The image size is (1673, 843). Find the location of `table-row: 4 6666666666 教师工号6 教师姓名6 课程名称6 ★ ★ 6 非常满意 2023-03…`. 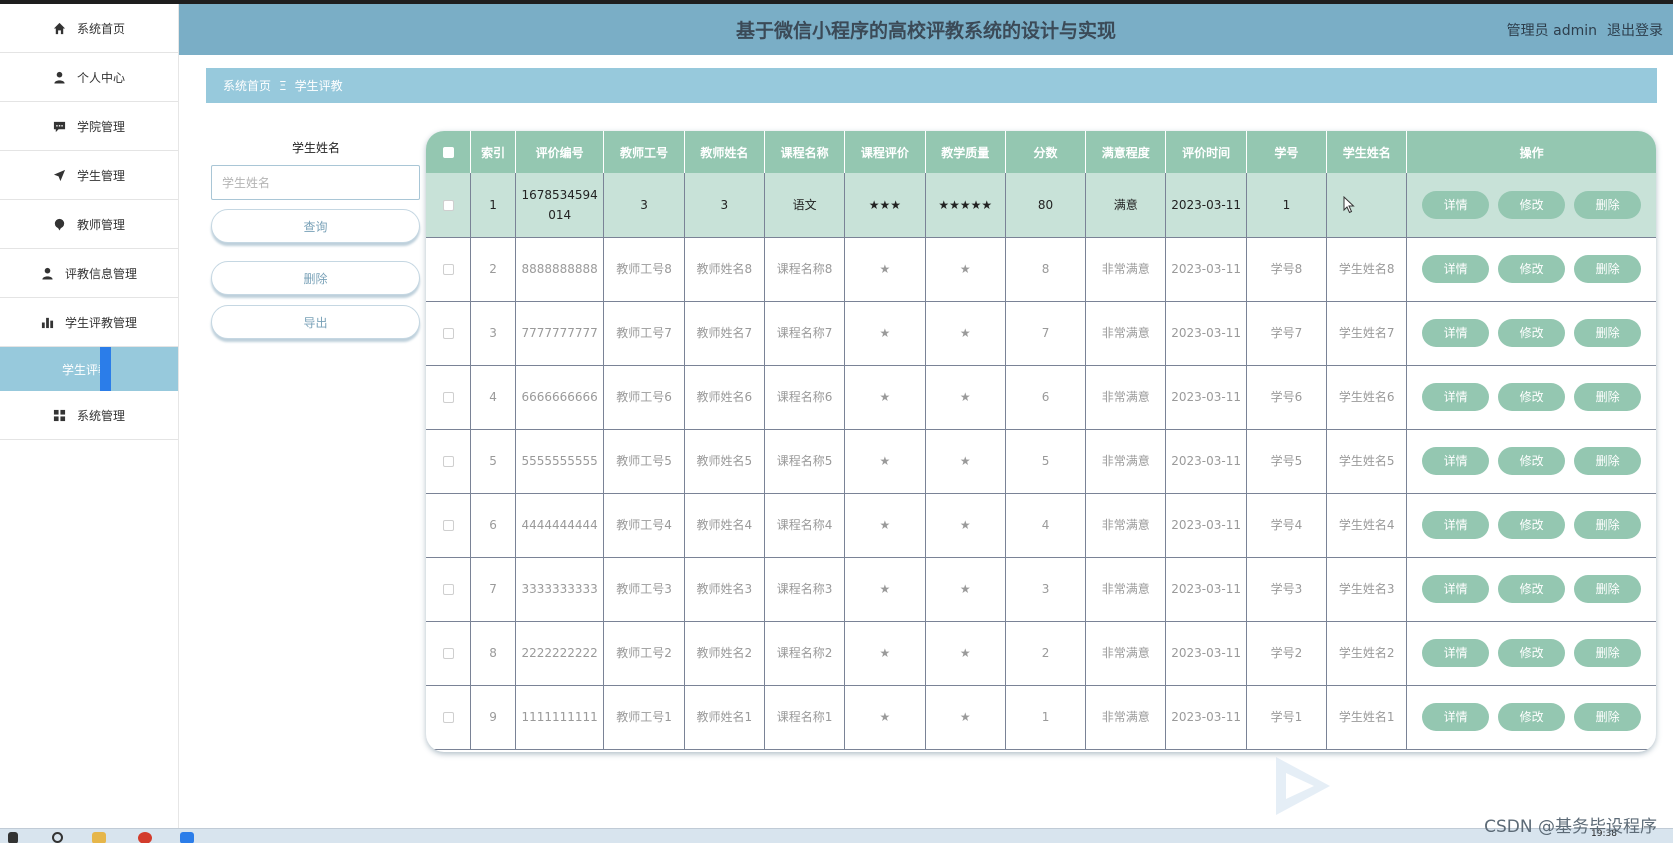

table-row: 4 6666666666 教师工号6 教师姓名6 课程名称6 ★ ★ 6 非常满意 2023-03… is located at coordinates (1041, 397).